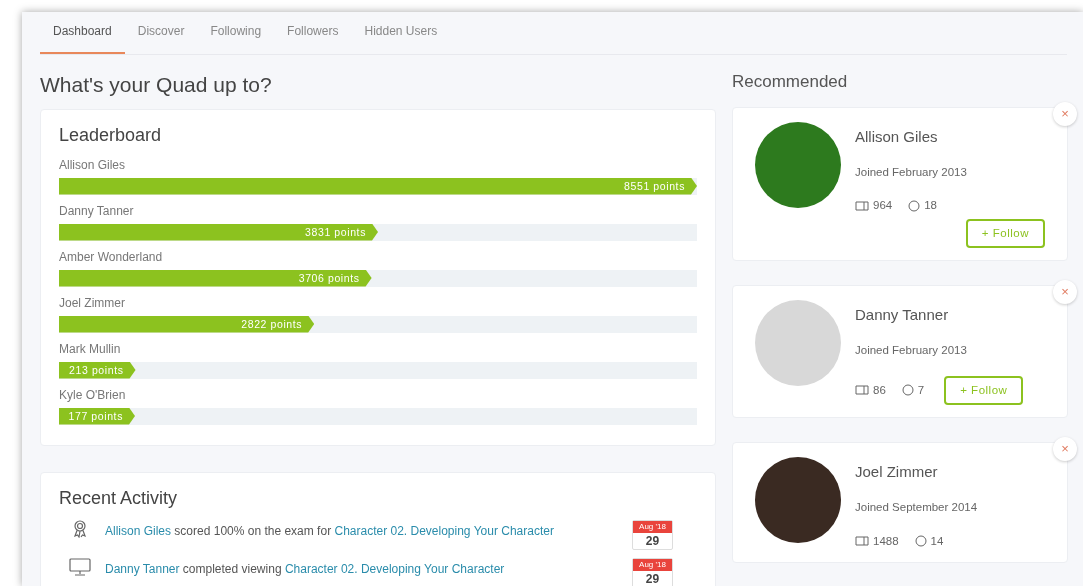 This screenshot has height=586, width=1083. Describe the element at coordinates (329, 531) in the screenshot. I see `activity-text: Allison Giles scored 100% on the exam for Character 02. Developing Your Character` at that location.